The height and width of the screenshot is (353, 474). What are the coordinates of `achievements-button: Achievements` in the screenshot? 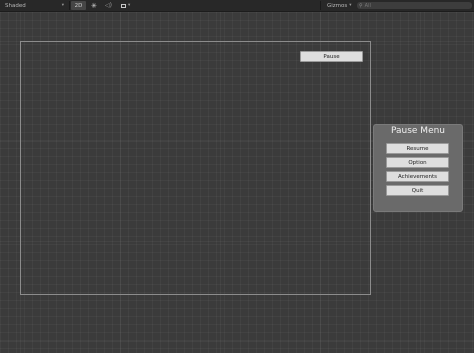 It's located at (417, 176).